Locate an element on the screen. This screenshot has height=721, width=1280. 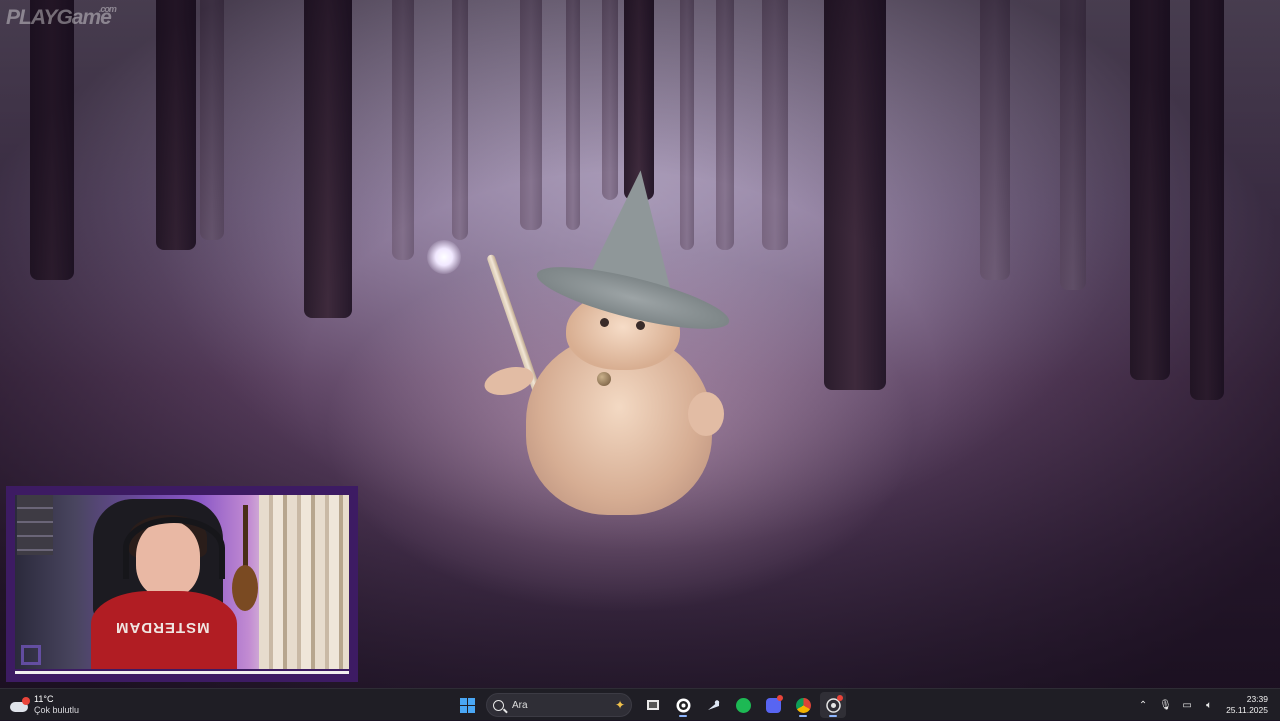
taskbar-apps: Ara ✦ is located at coordinates (650, 705).